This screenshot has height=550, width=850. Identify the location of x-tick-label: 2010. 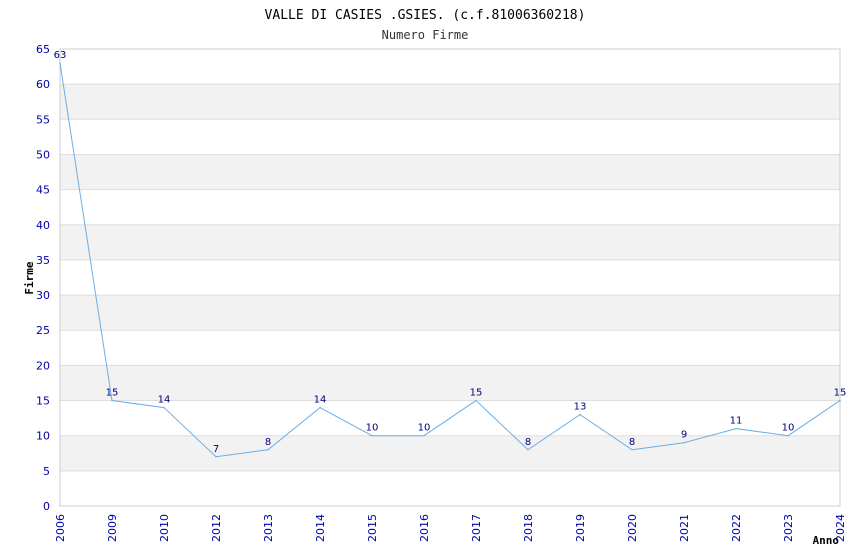
(164, 528).